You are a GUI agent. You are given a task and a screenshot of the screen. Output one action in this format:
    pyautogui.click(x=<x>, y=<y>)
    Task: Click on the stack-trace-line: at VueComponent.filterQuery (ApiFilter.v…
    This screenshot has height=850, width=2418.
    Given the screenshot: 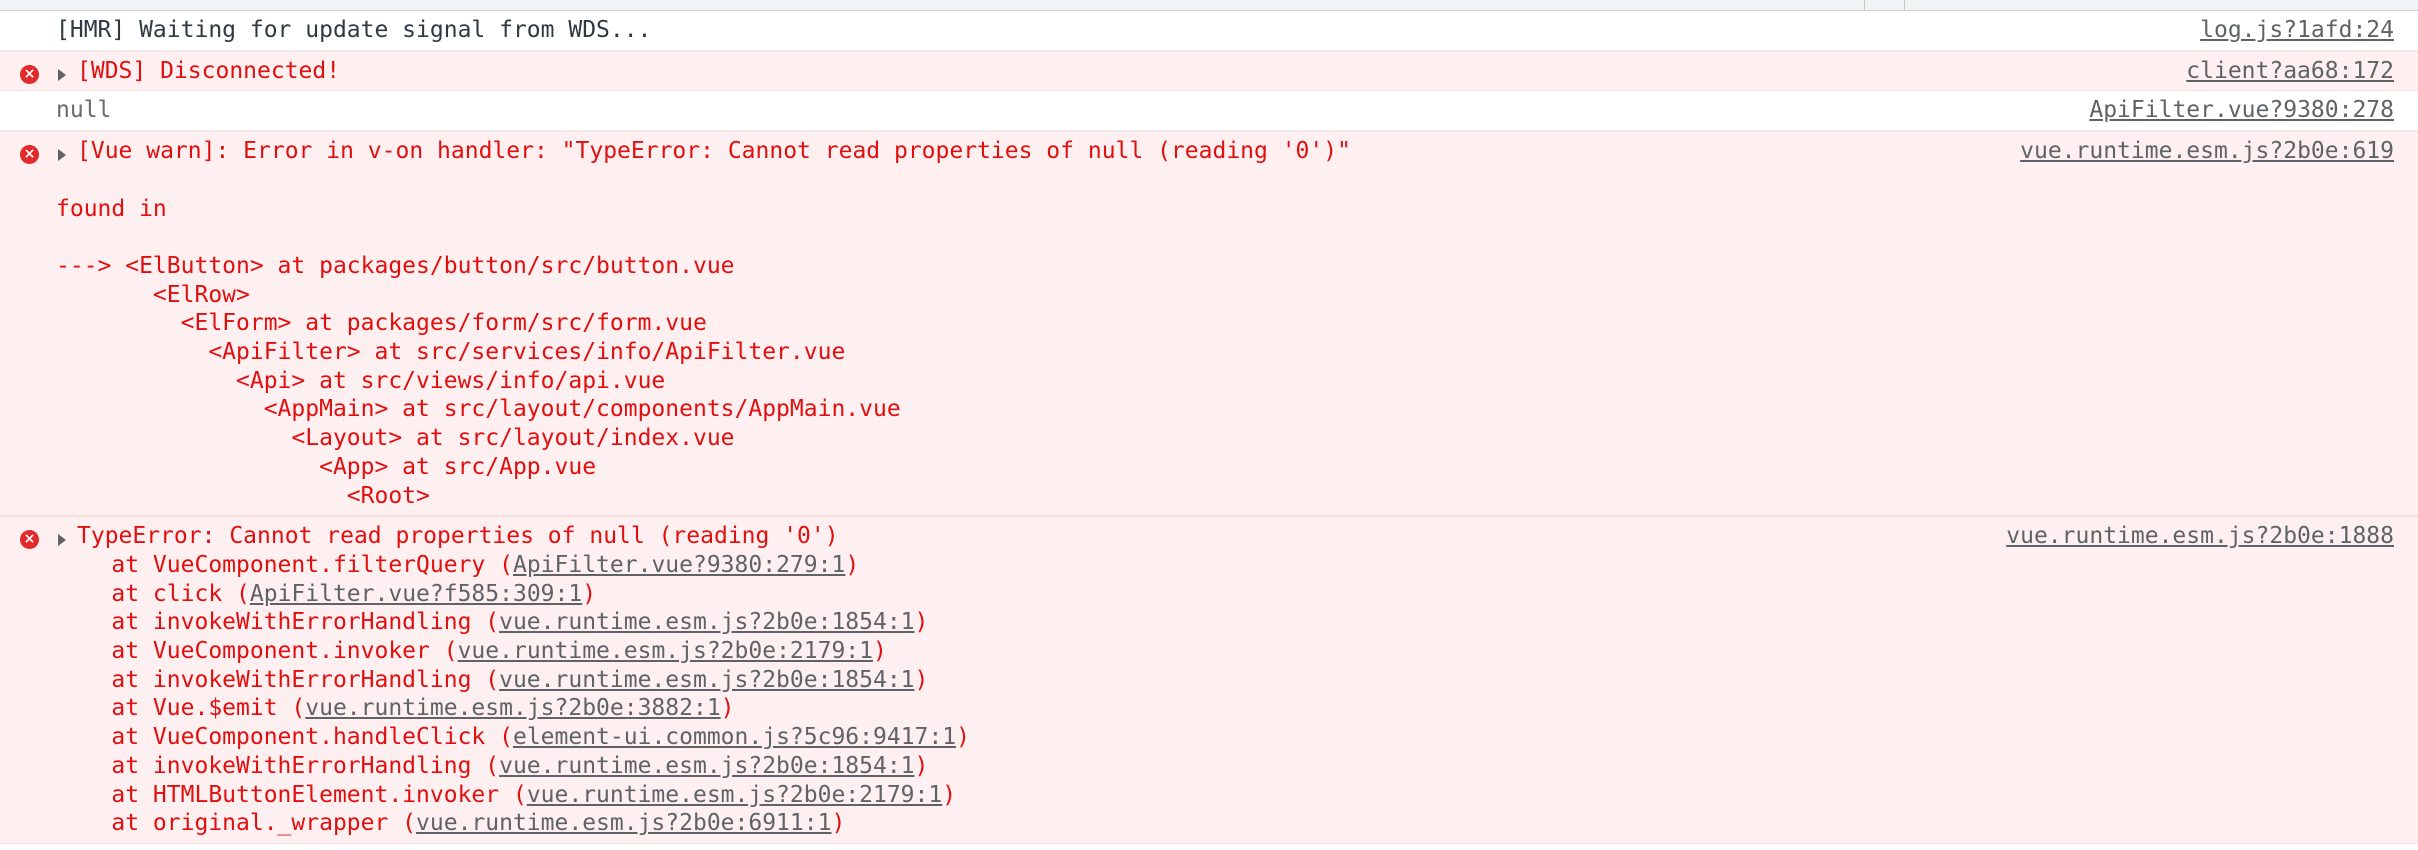 What is the action you would take?
    pyautogui.click(x=1237, y=565)
    